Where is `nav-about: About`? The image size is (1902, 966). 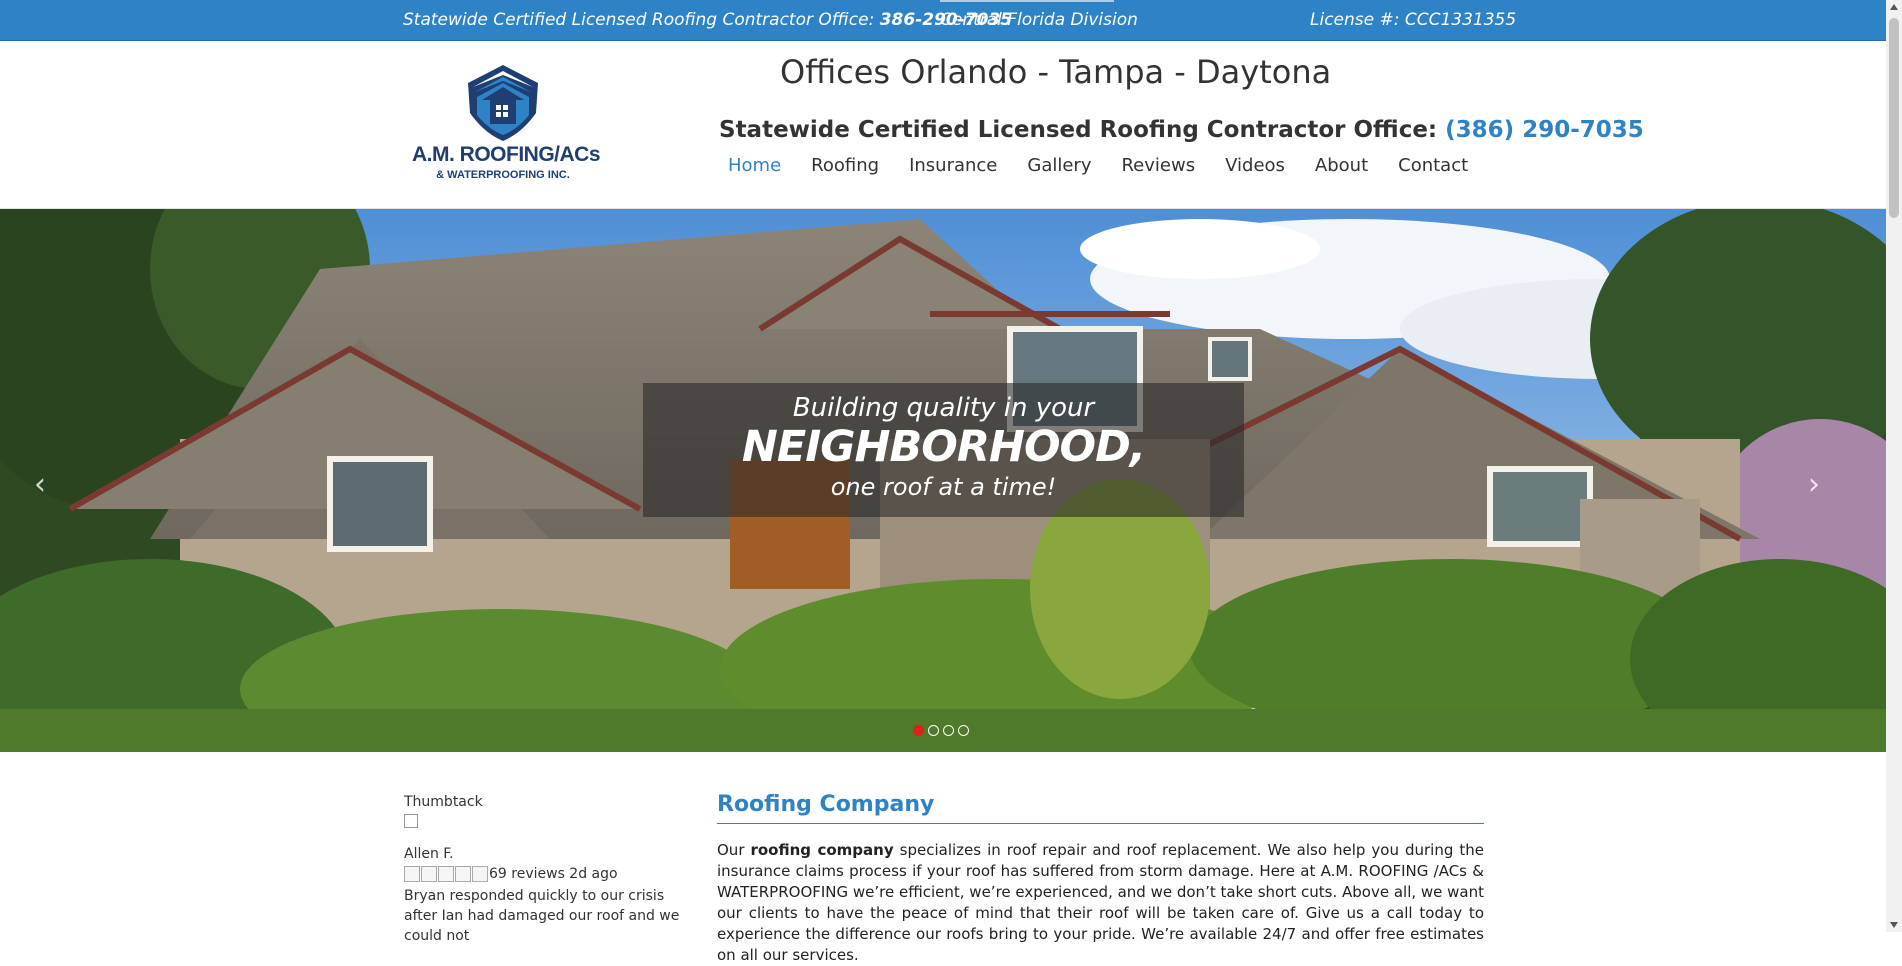 nav-about: About is located at coordinates (1341, 165).